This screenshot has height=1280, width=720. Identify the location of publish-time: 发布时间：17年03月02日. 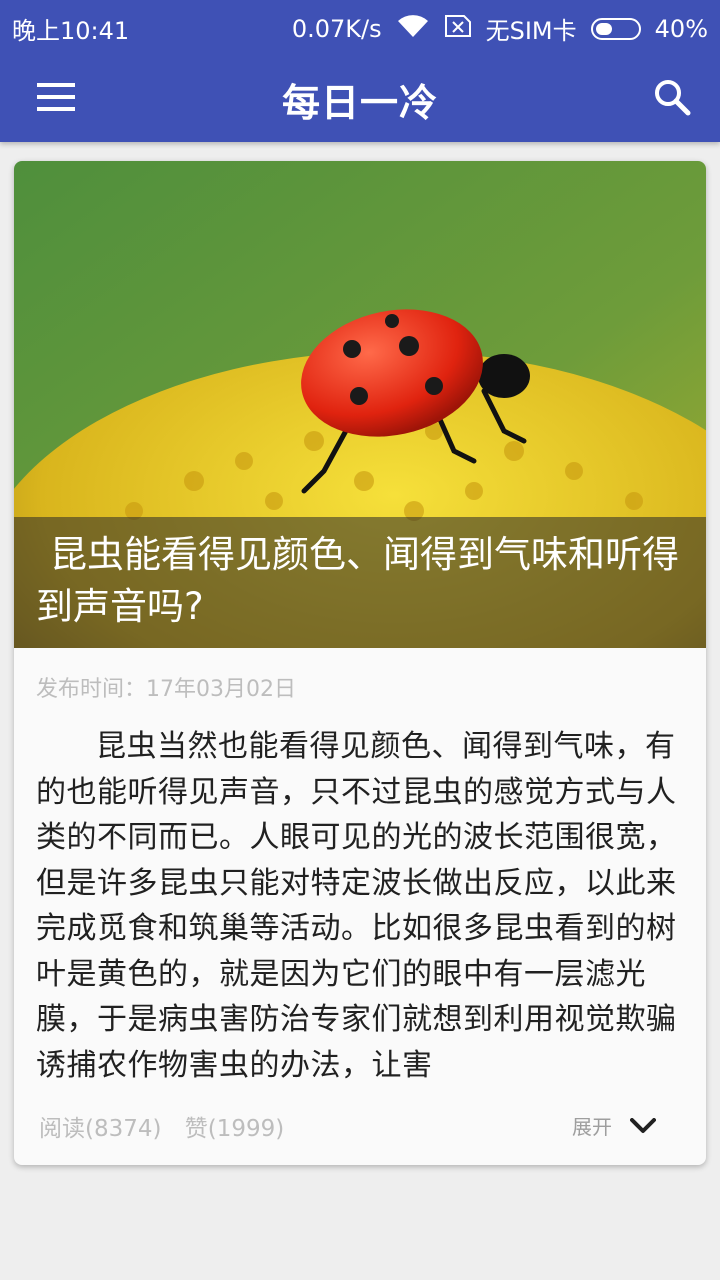
(166, 689).